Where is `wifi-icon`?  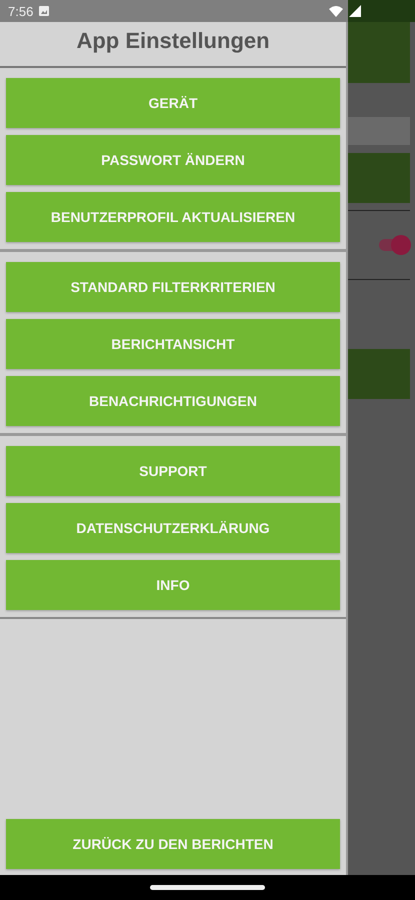
wifi-icon is located at coordinates (336, 11).